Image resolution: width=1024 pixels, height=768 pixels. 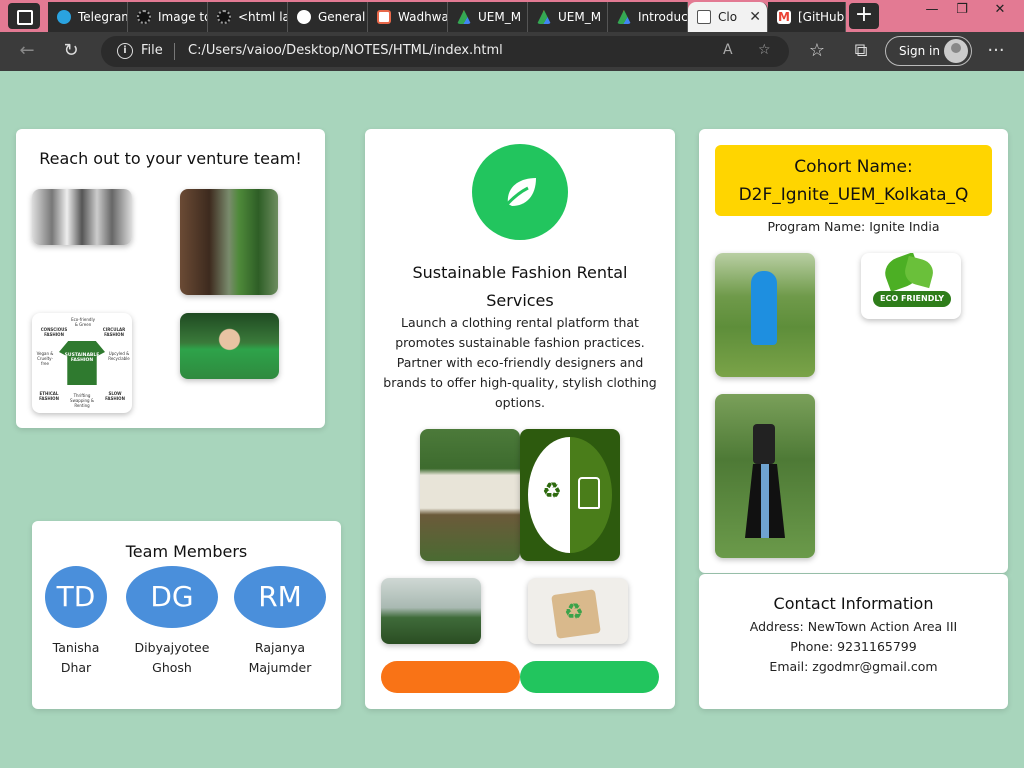 I want to click on idea-title-line2: Services, so click(x=520, y=300).